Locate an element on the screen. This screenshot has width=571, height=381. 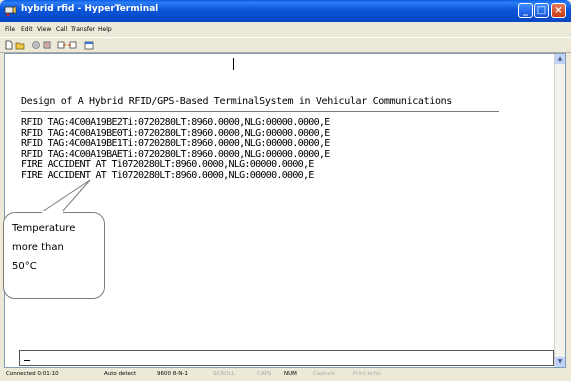
window-title: hybrid rfid - HyperTerminal is located at coordinates (90, 9).